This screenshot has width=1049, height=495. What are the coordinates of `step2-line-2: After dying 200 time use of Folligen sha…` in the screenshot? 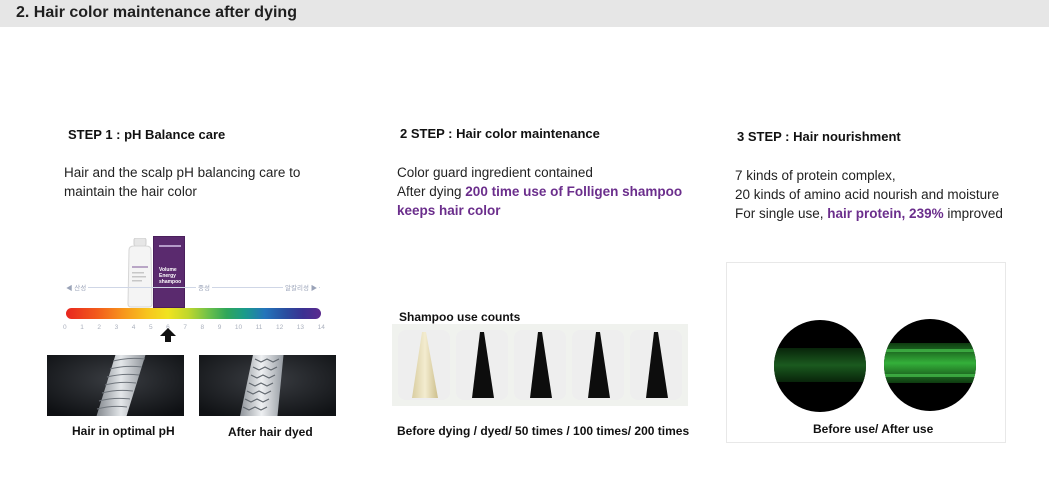 It's located at (539, 191).